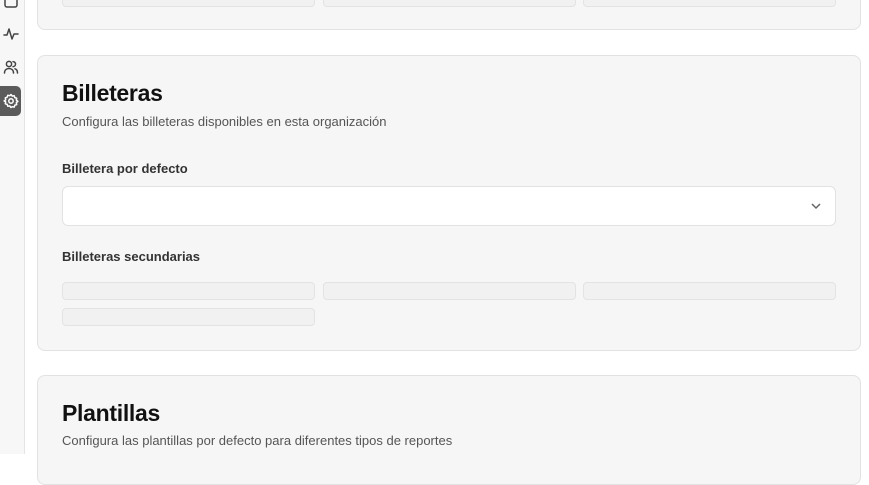 The image size is (869, 485). I want to click on users-icon, so click(10, 67).